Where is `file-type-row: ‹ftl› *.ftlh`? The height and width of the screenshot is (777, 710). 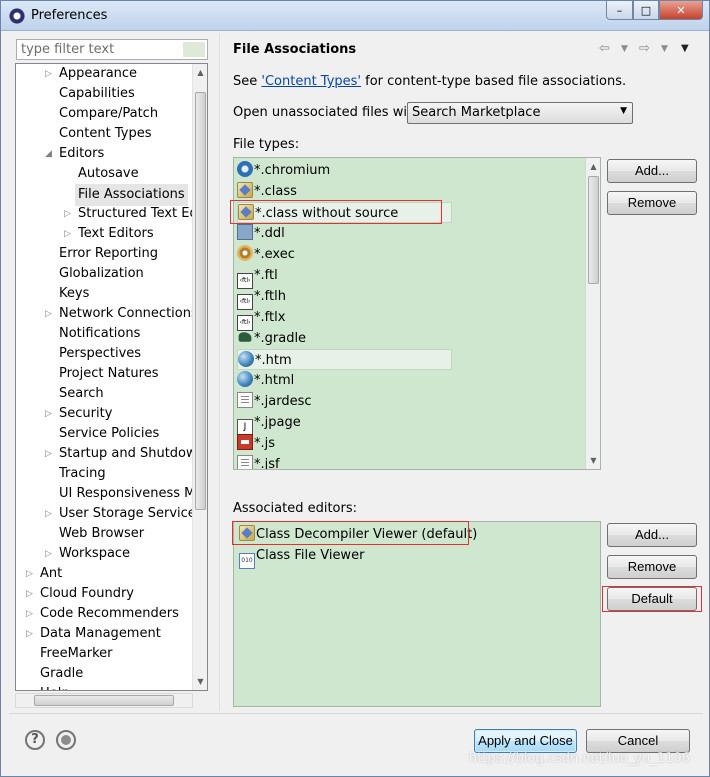 file-type-row: ‹ftl› *.ftlh is located at coordinates (261, 298).